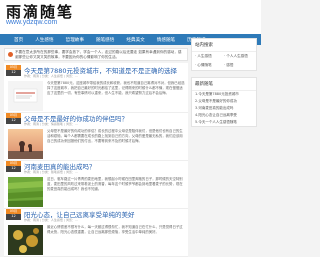 This screenshot has width=320, height=257. I want to click on category-link: · 感悟, so click(238, 65).